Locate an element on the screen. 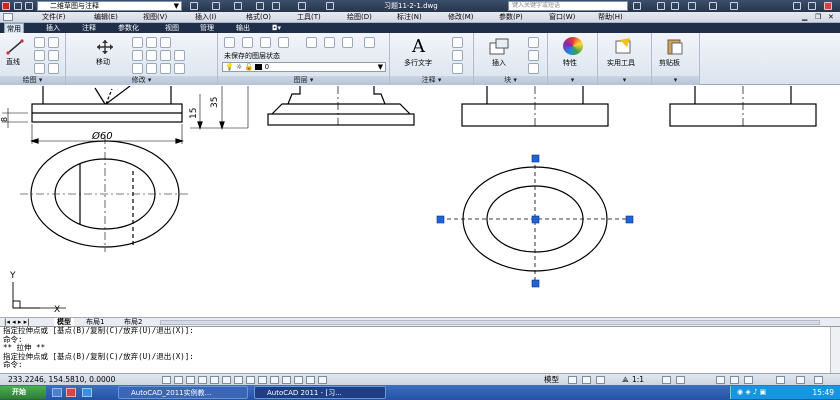 The image size is (840, 400). ortho-icon is located at coordinates (202, 380).